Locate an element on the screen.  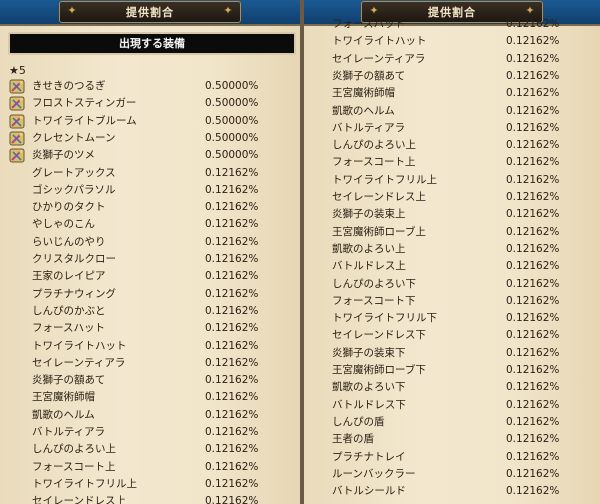
equipment-row: ひかりのタクト 0.12162% is located at coordinates (150, 207).